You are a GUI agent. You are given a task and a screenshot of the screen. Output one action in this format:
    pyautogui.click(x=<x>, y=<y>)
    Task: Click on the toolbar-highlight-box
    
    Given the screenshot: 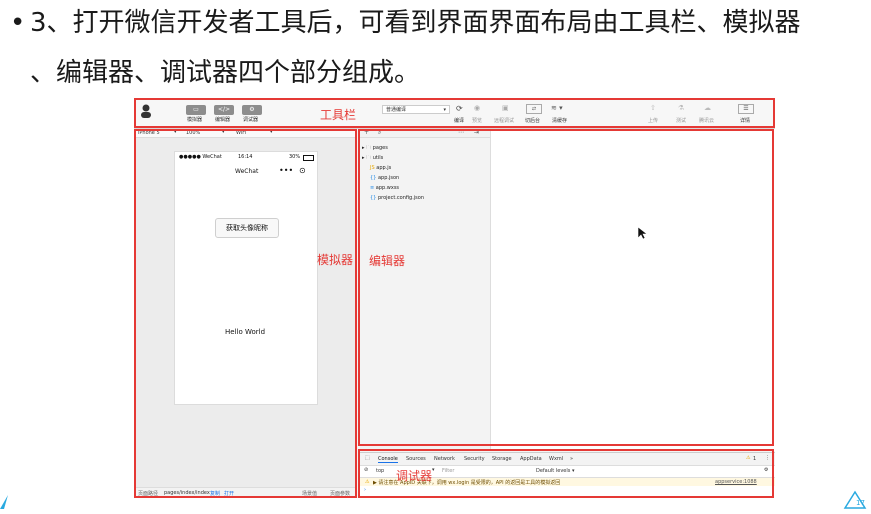 What is the action you would take?
    pyautogui.click(x=454, y=113)
    